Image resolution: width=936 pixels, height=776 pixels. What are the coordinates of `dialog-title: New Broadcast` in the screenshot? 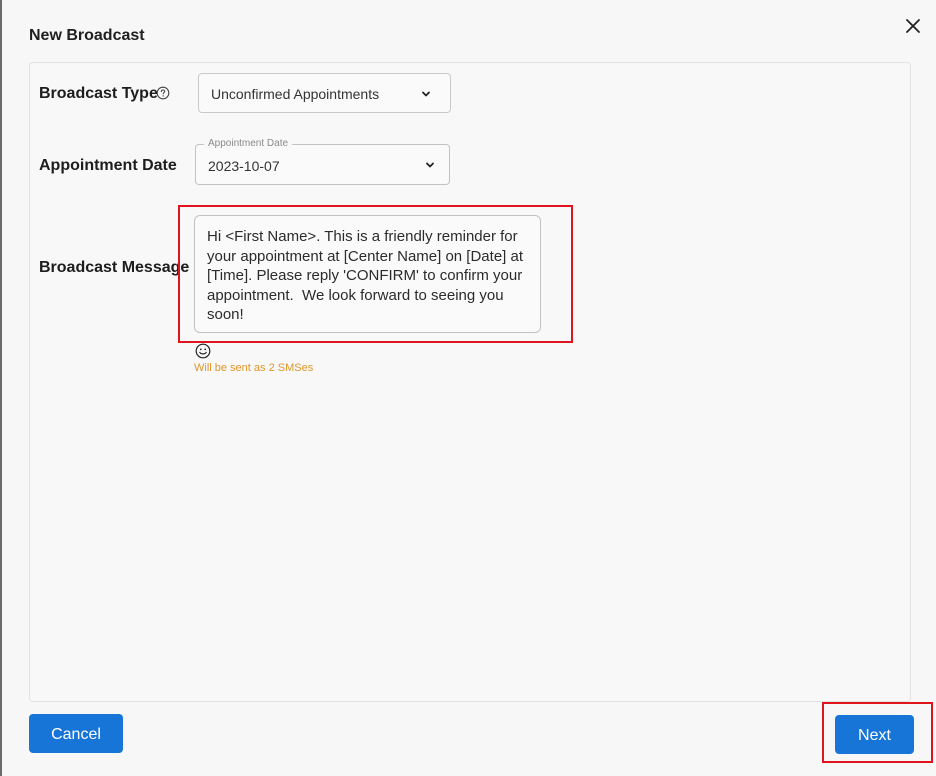 It's located at (87, 35).